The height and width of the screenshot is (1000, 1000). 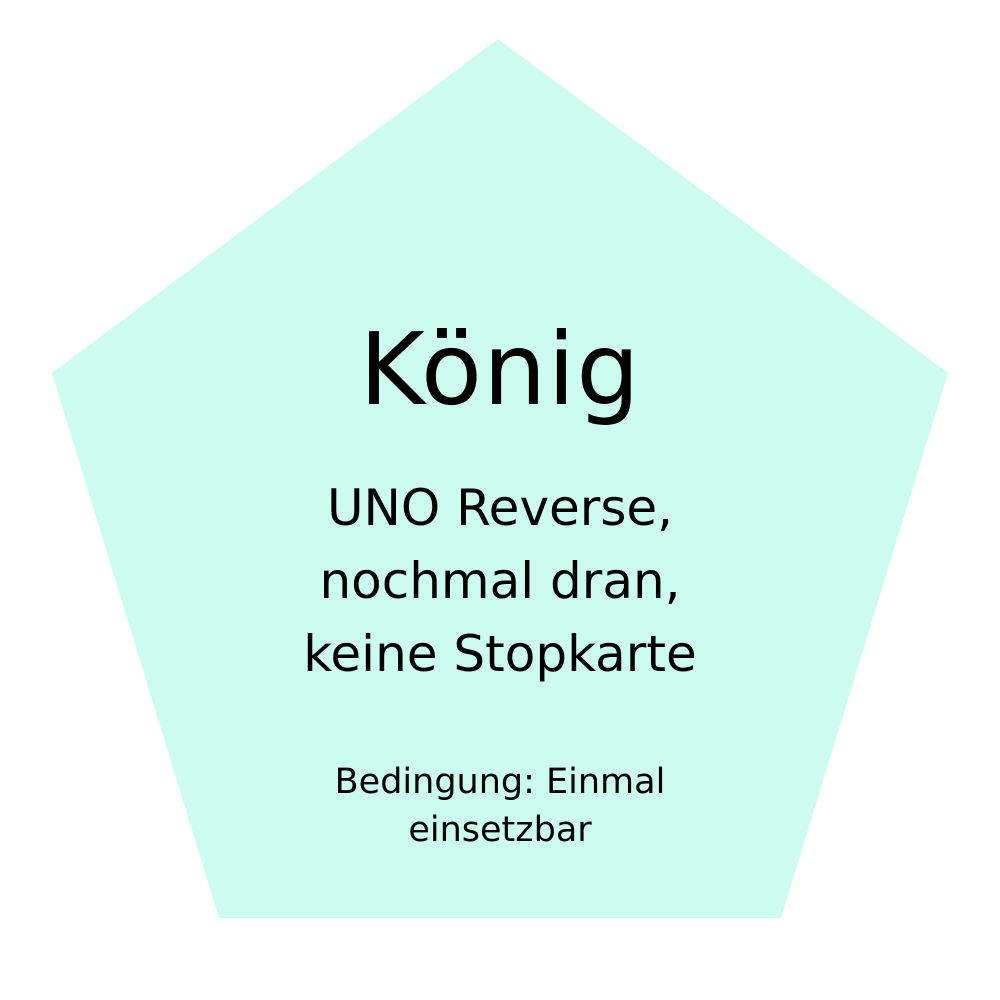 I want to click on card-condition: Bedingung: Einmal einsetzbar, so click(x=500, y=806).